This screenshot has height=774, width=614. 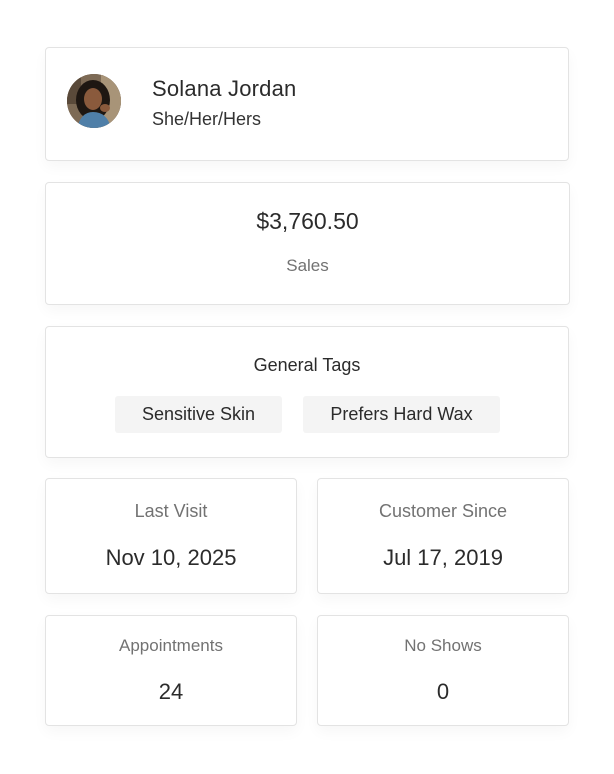 I want to click on customer-pronouns: She/Her/Hers, so click(x=207, y=119).